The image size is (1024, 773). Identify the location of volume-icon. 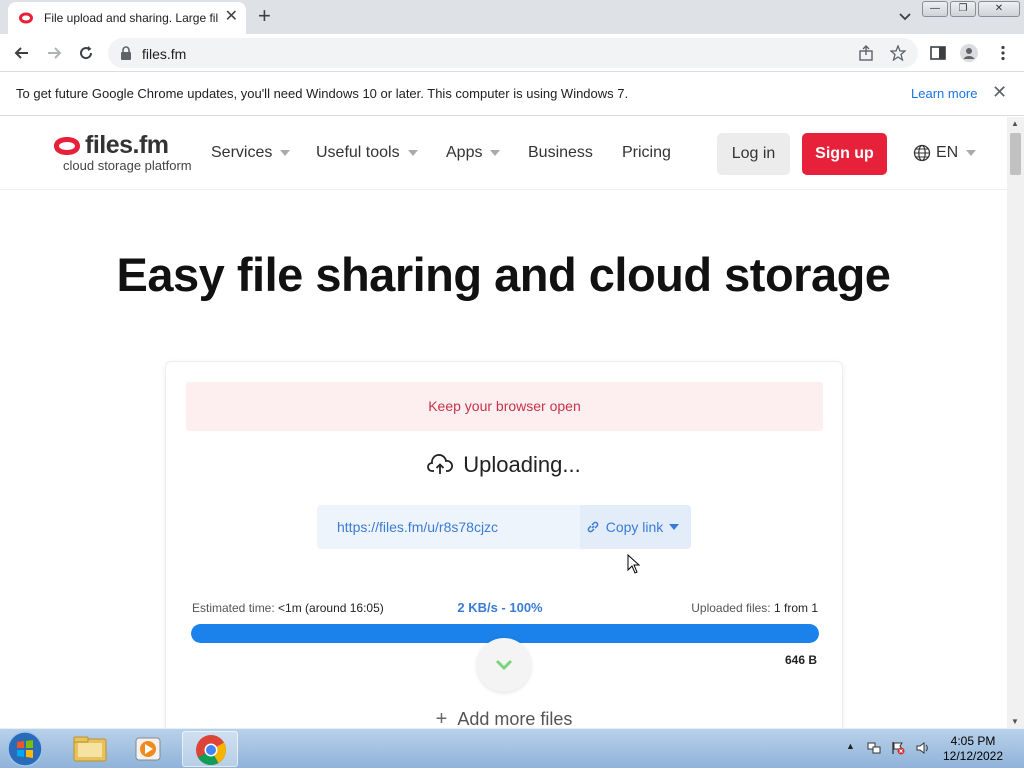
(922, 748).